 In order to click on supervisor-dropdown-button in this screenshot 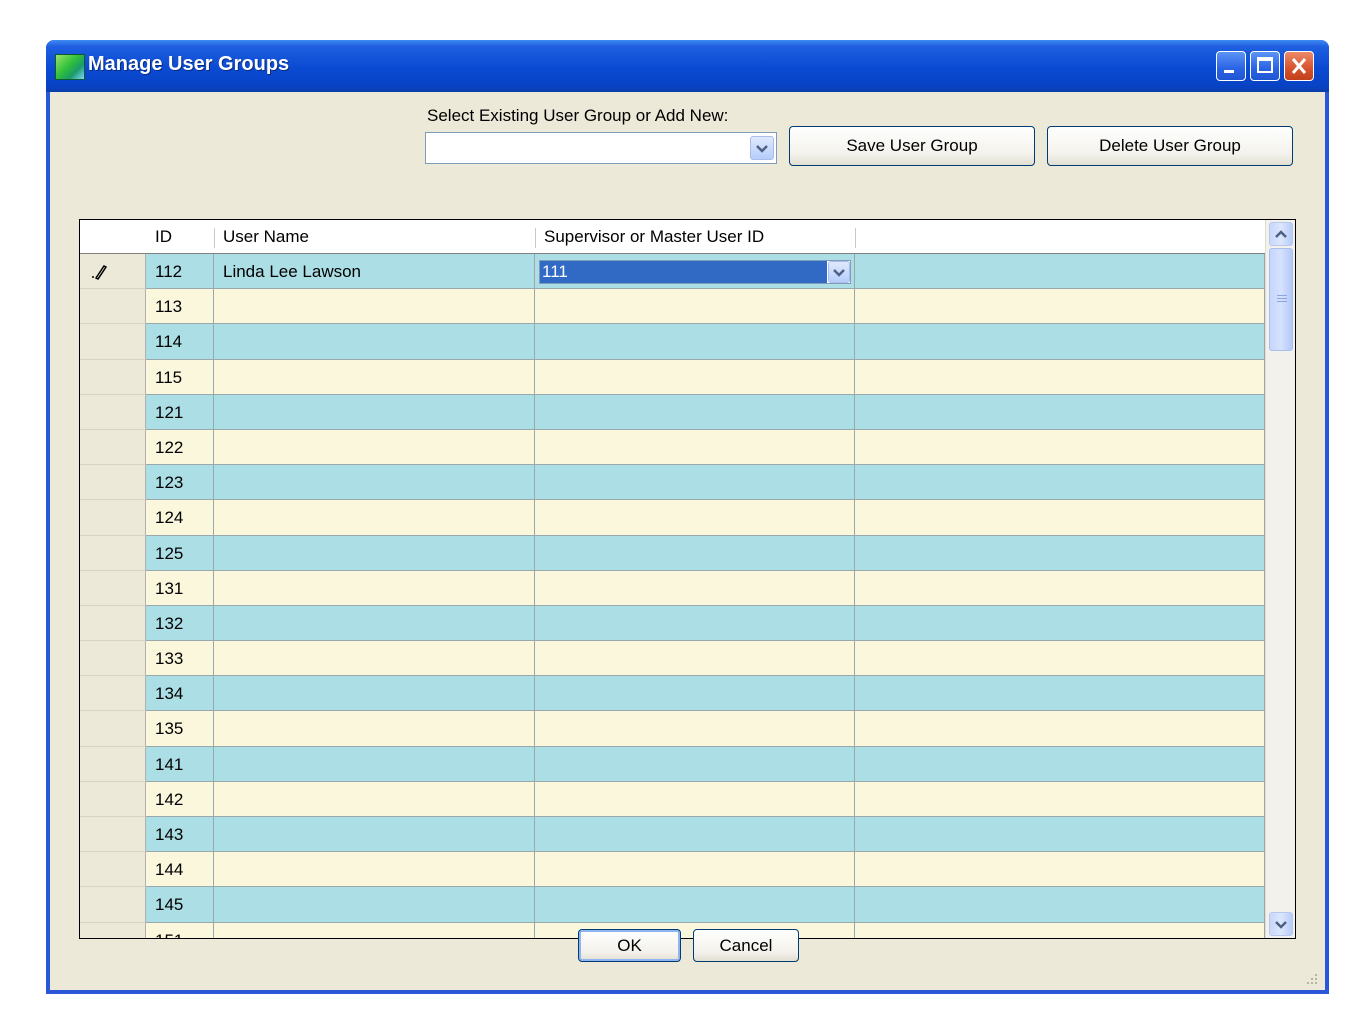, I will do `click(839, 272)`.